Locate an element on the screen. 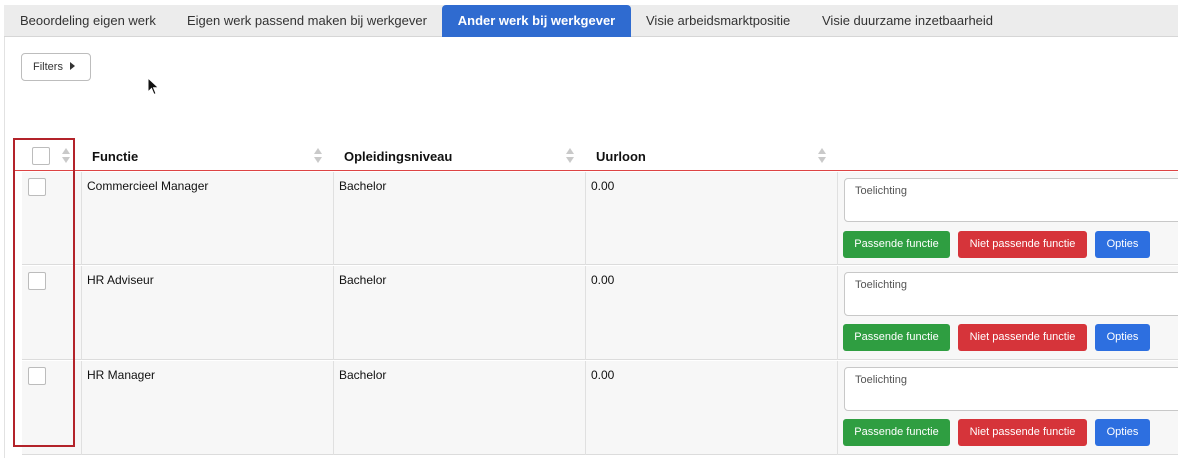  tab-beoordeling-eigen-werk: Beoordeling eigen werk is located at coordinates (88, 21).